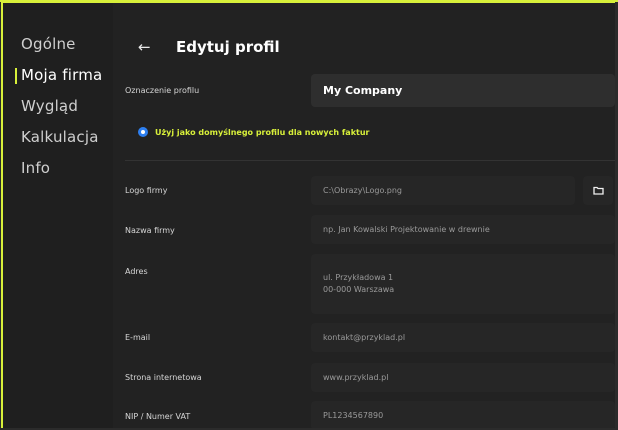  Describe the element at coordinates (136, 271) in the screenshot. I see `address-label: Adres` at that location.